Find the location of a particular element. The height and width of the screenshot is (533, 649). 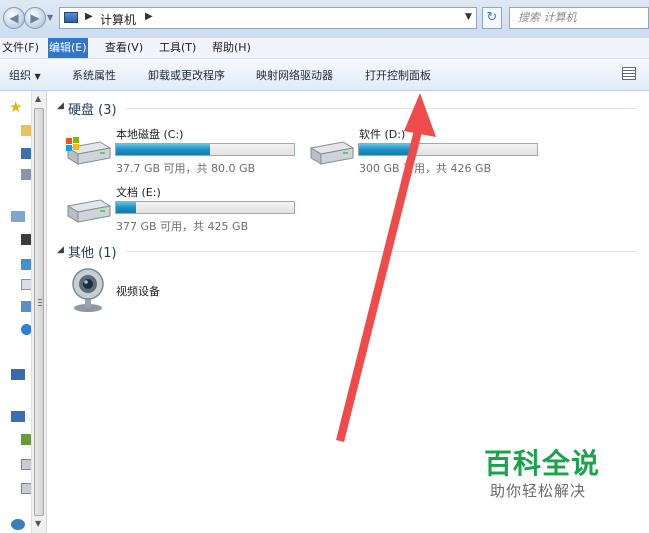

watermark: 百科全说 助你轻松解决 is located at coordinates (541, 469).